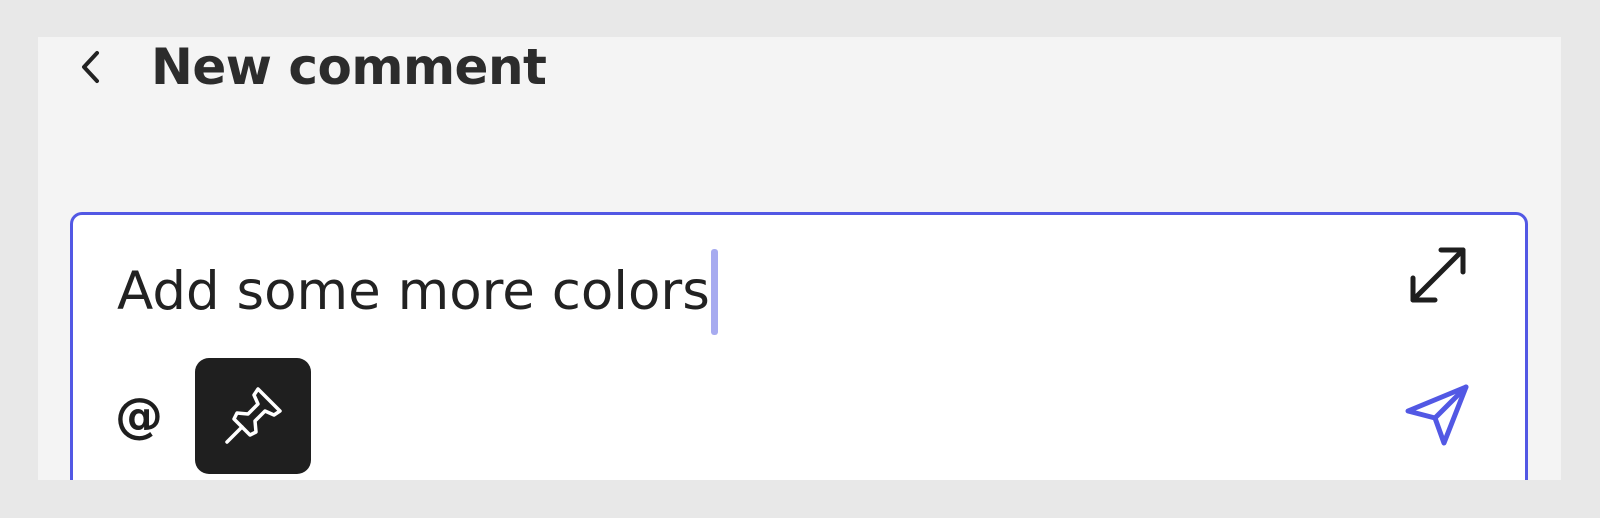 The width and height of the screenshot is (1600, 518). I want to click on back-button, so click(91, 67).